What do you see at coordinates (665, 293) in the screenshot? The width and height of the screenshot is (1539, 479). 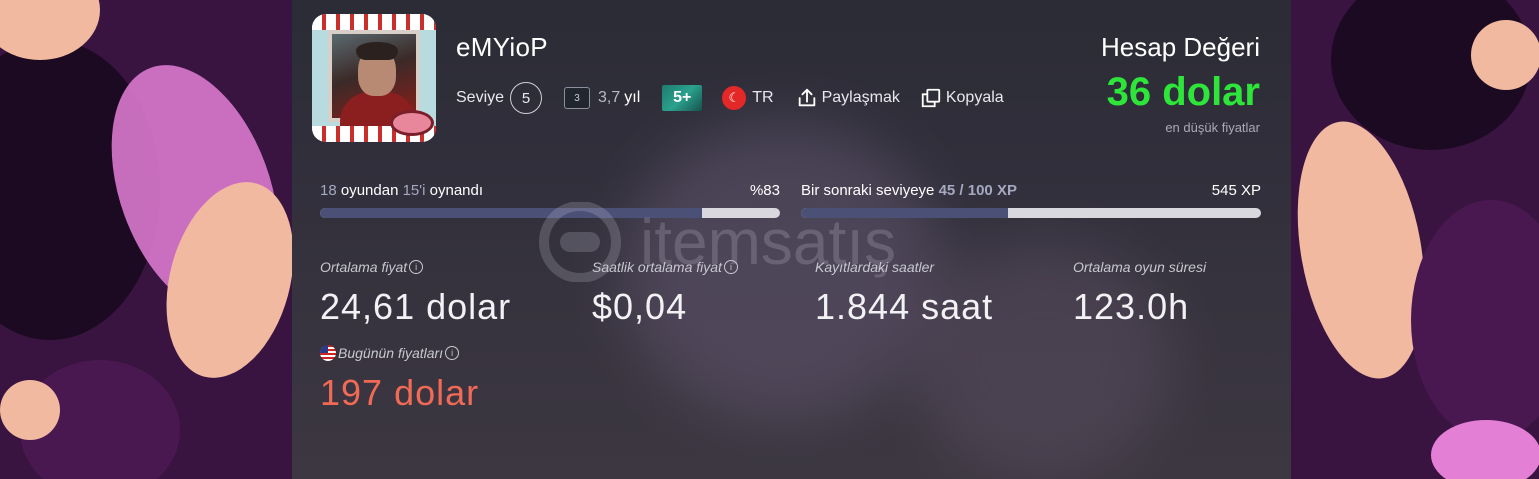 I see `stat-hourly-average: Saatlik ortalama fiyat i $0,04` at bounding box center [665, 293].